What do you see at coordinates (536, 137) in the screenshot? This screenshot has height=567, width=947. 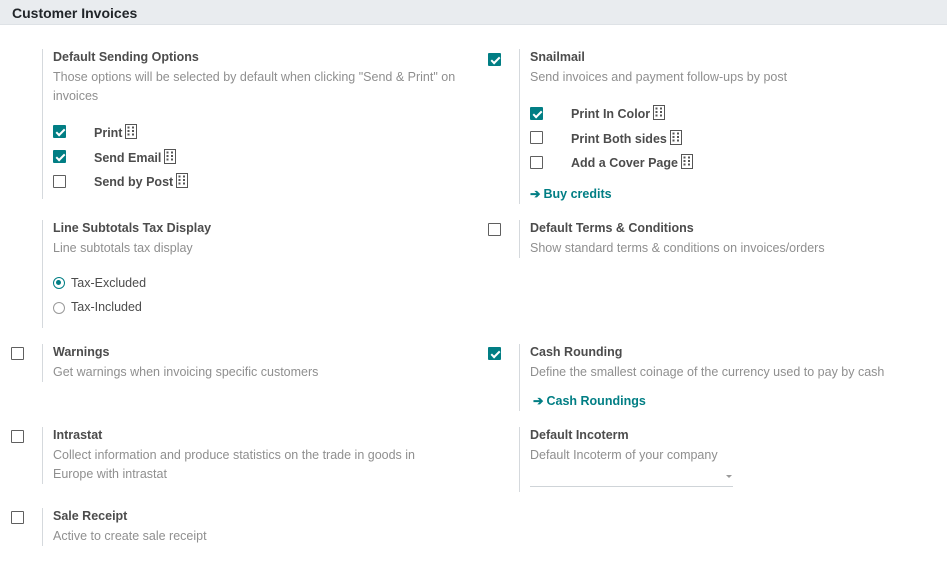 I see `print-both-sides-checkbox` at bounding box center [536, 137].